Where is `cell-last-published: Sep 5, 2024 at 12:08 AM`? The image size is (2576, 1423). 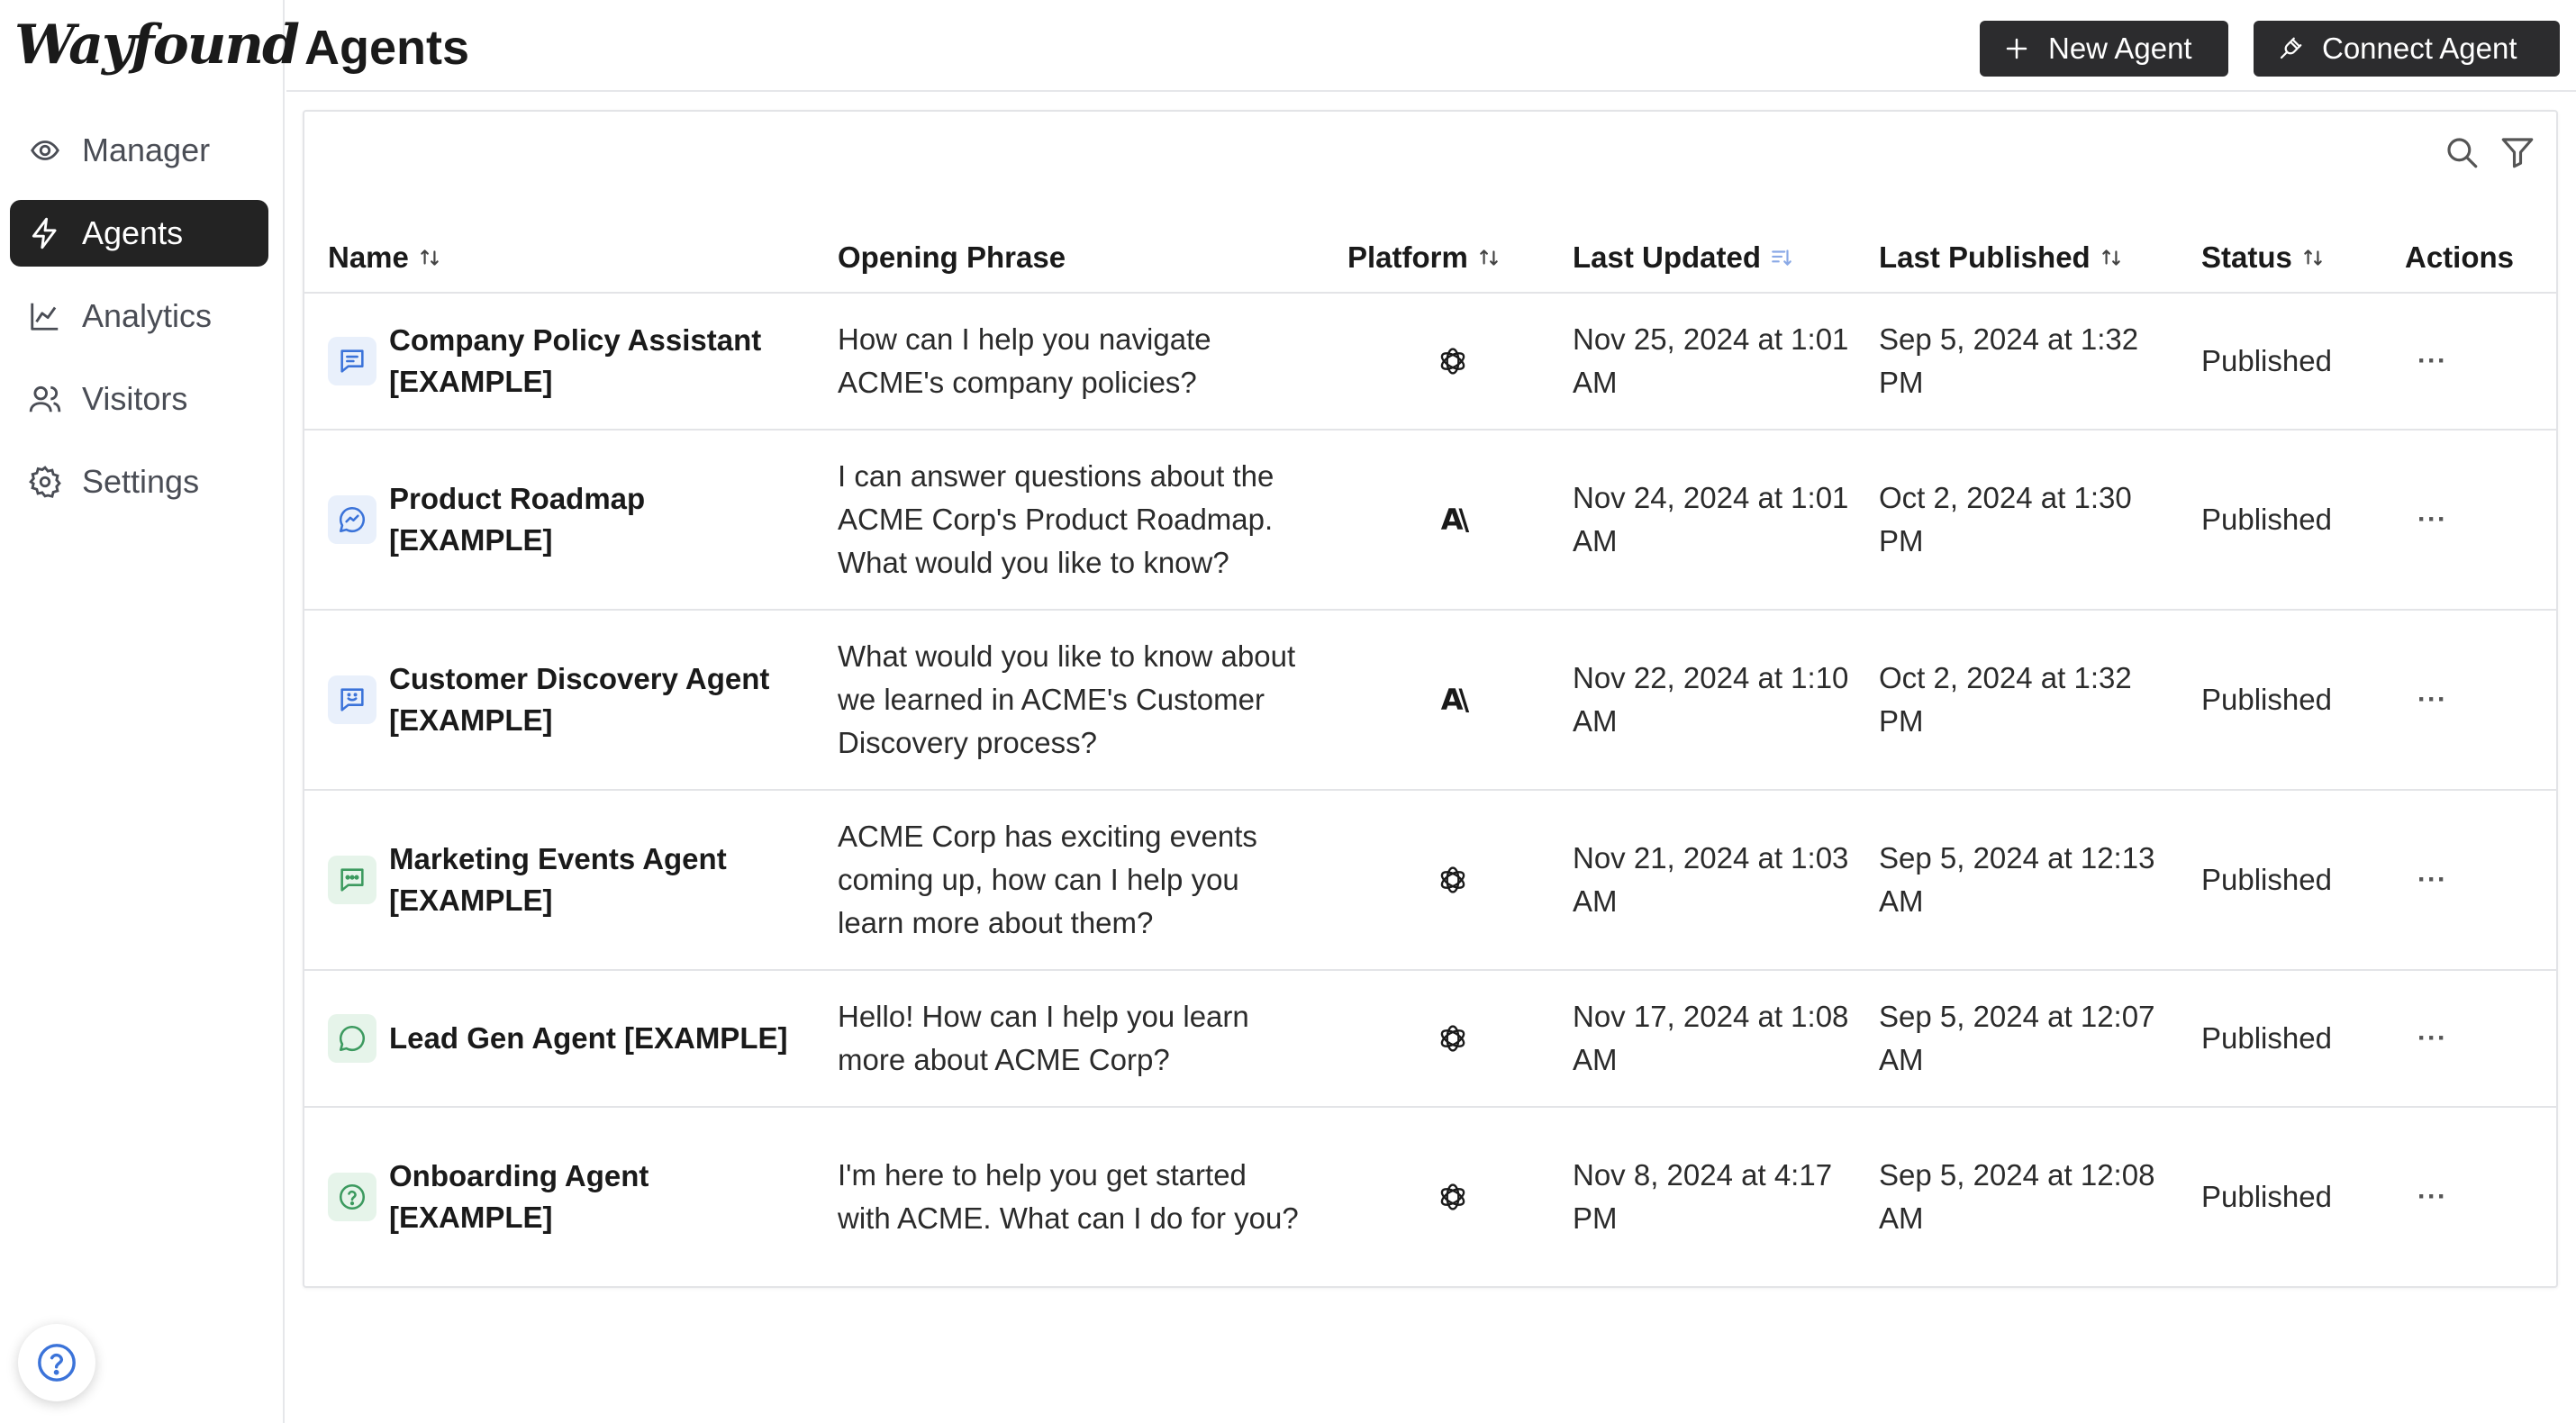
cell-last-published: Sep 5, 2024 at 12:08 AM is located at coordinates (2017, 1196).